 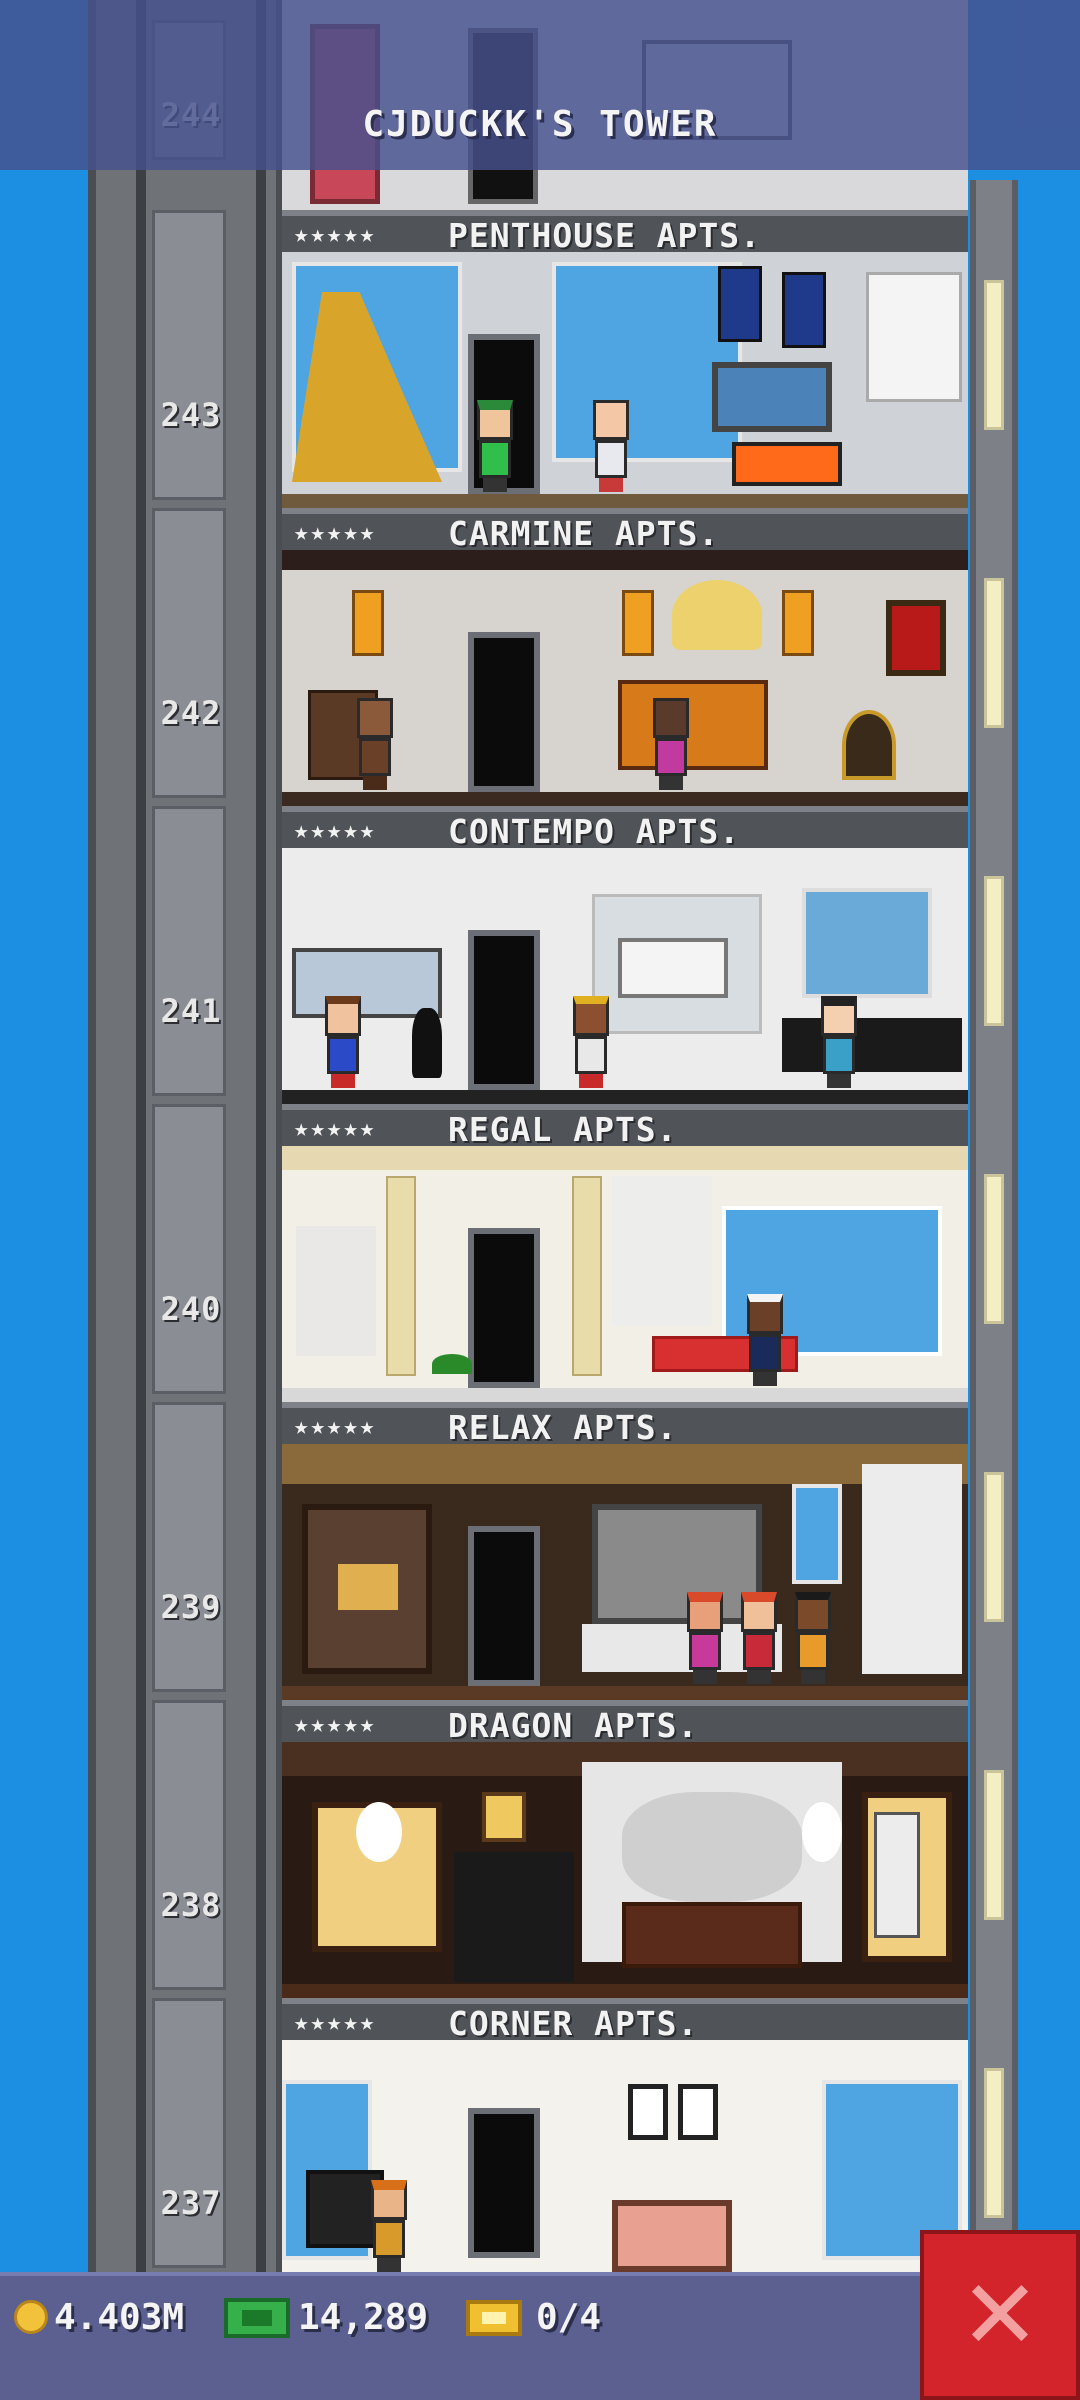 What do you see at coordinates (573, 1725) in the screenshot?
I see `floor-name: DRAGON APTS.` at bounding box center [573, 1725].